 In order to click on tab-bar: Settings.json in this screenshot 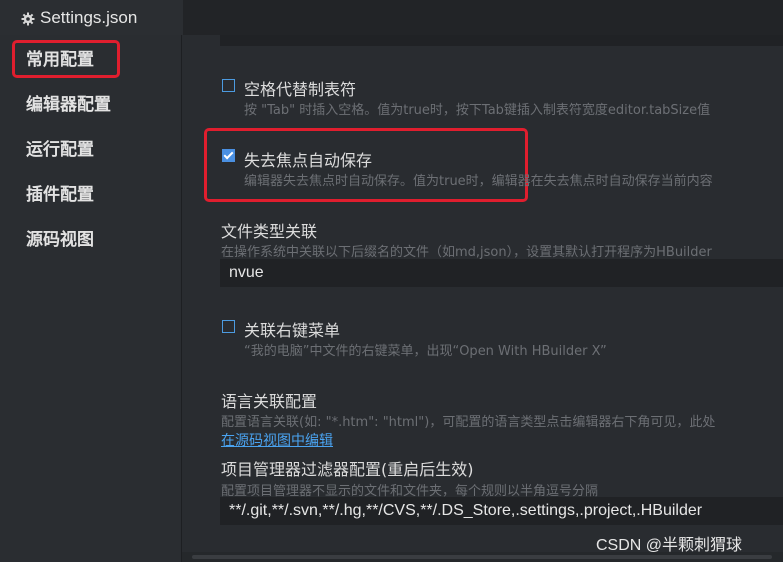, I will do `click(391, 17)`.